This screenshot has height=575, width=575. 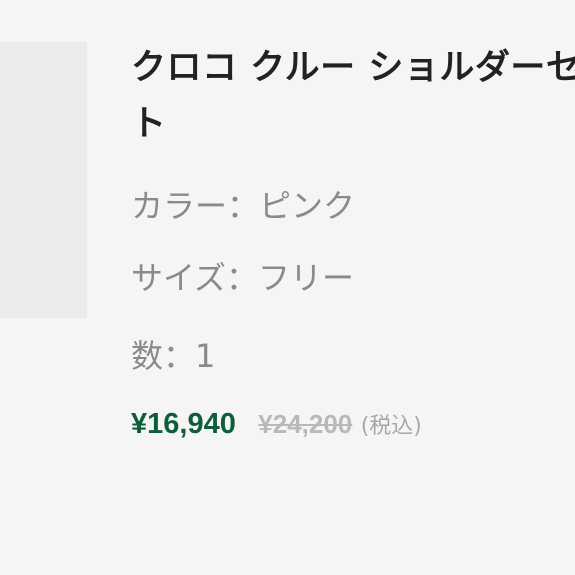 What do you see at coordinates (243, 206) in the screenshot?
I see `color-spec: カラー：ピンク` at bounding box center [243, 206].